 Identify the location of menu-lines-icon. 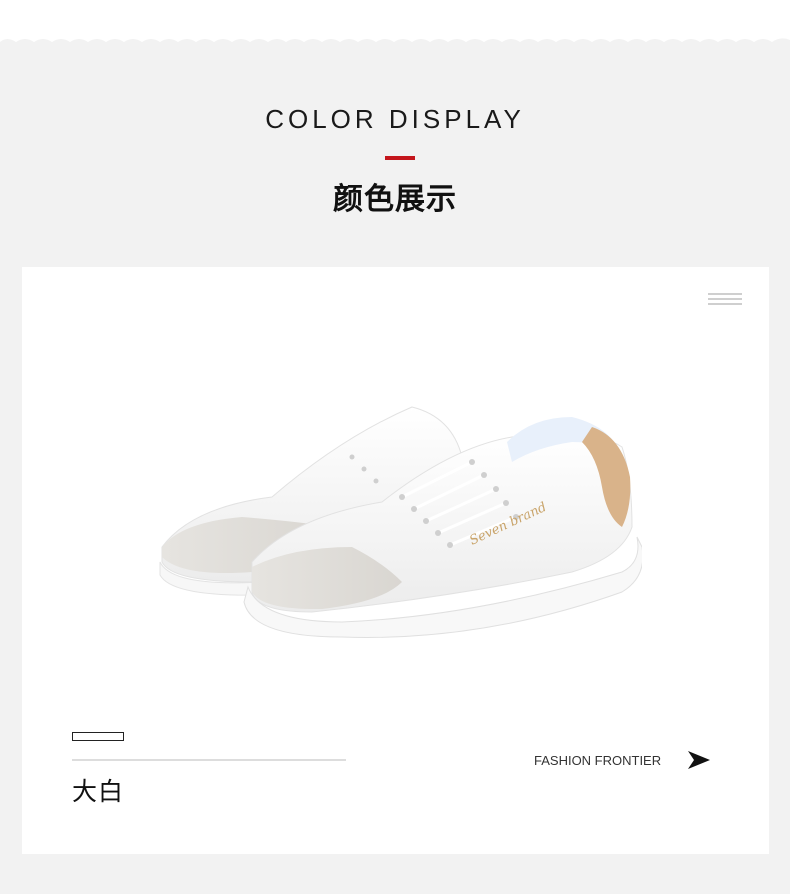
(725, 301).